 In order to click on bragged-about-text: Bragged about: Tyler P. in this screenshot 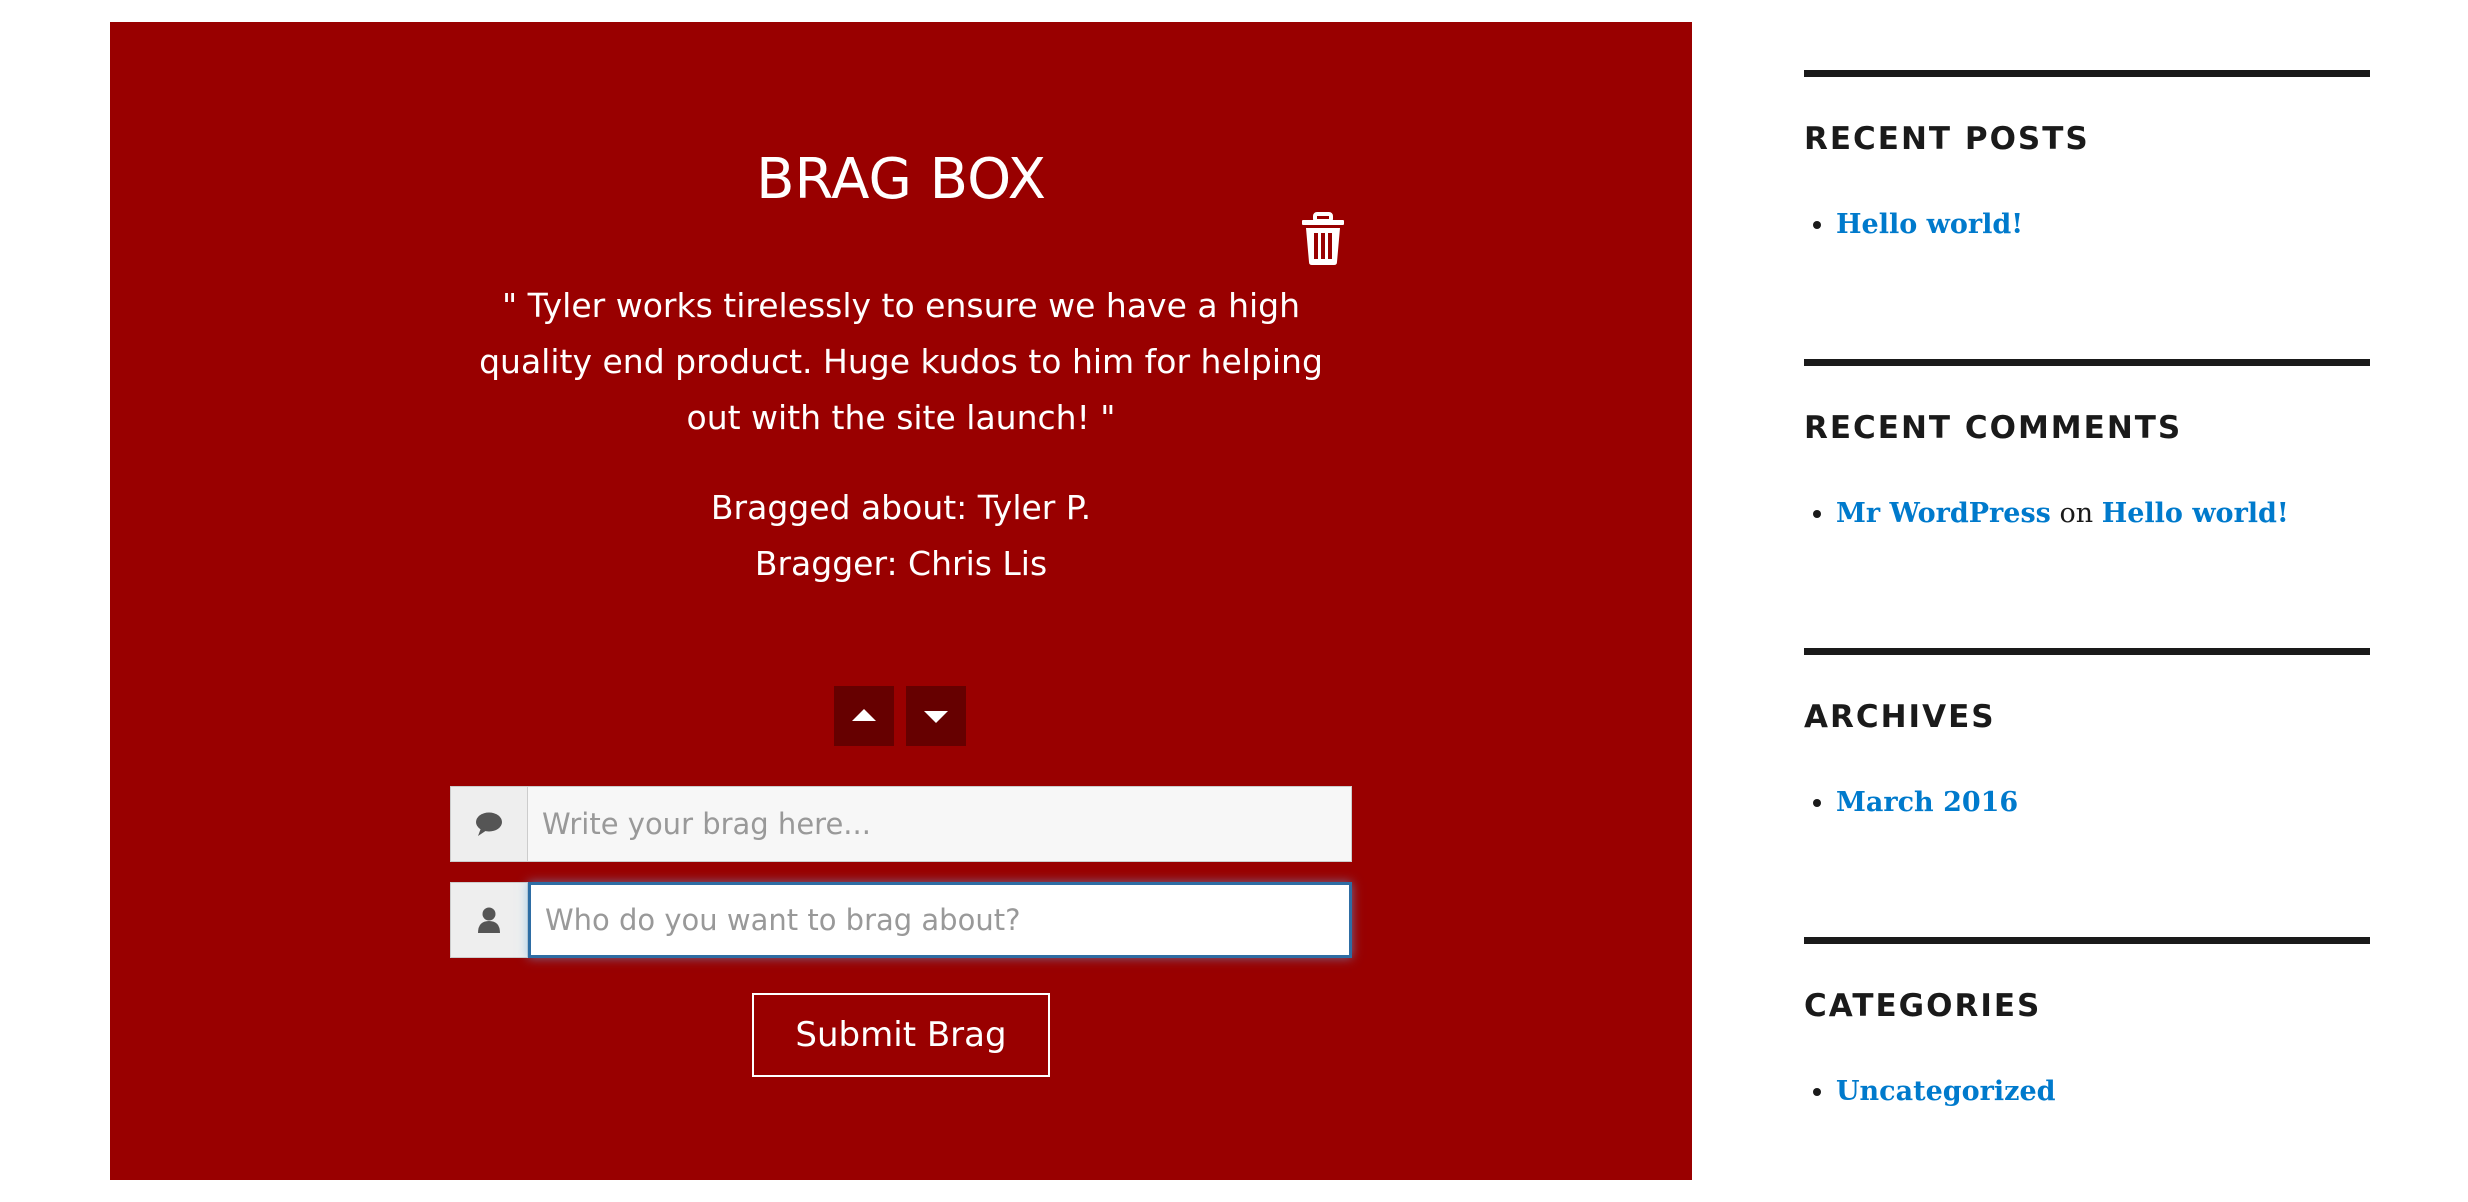, I will do `click(901, 507)`.